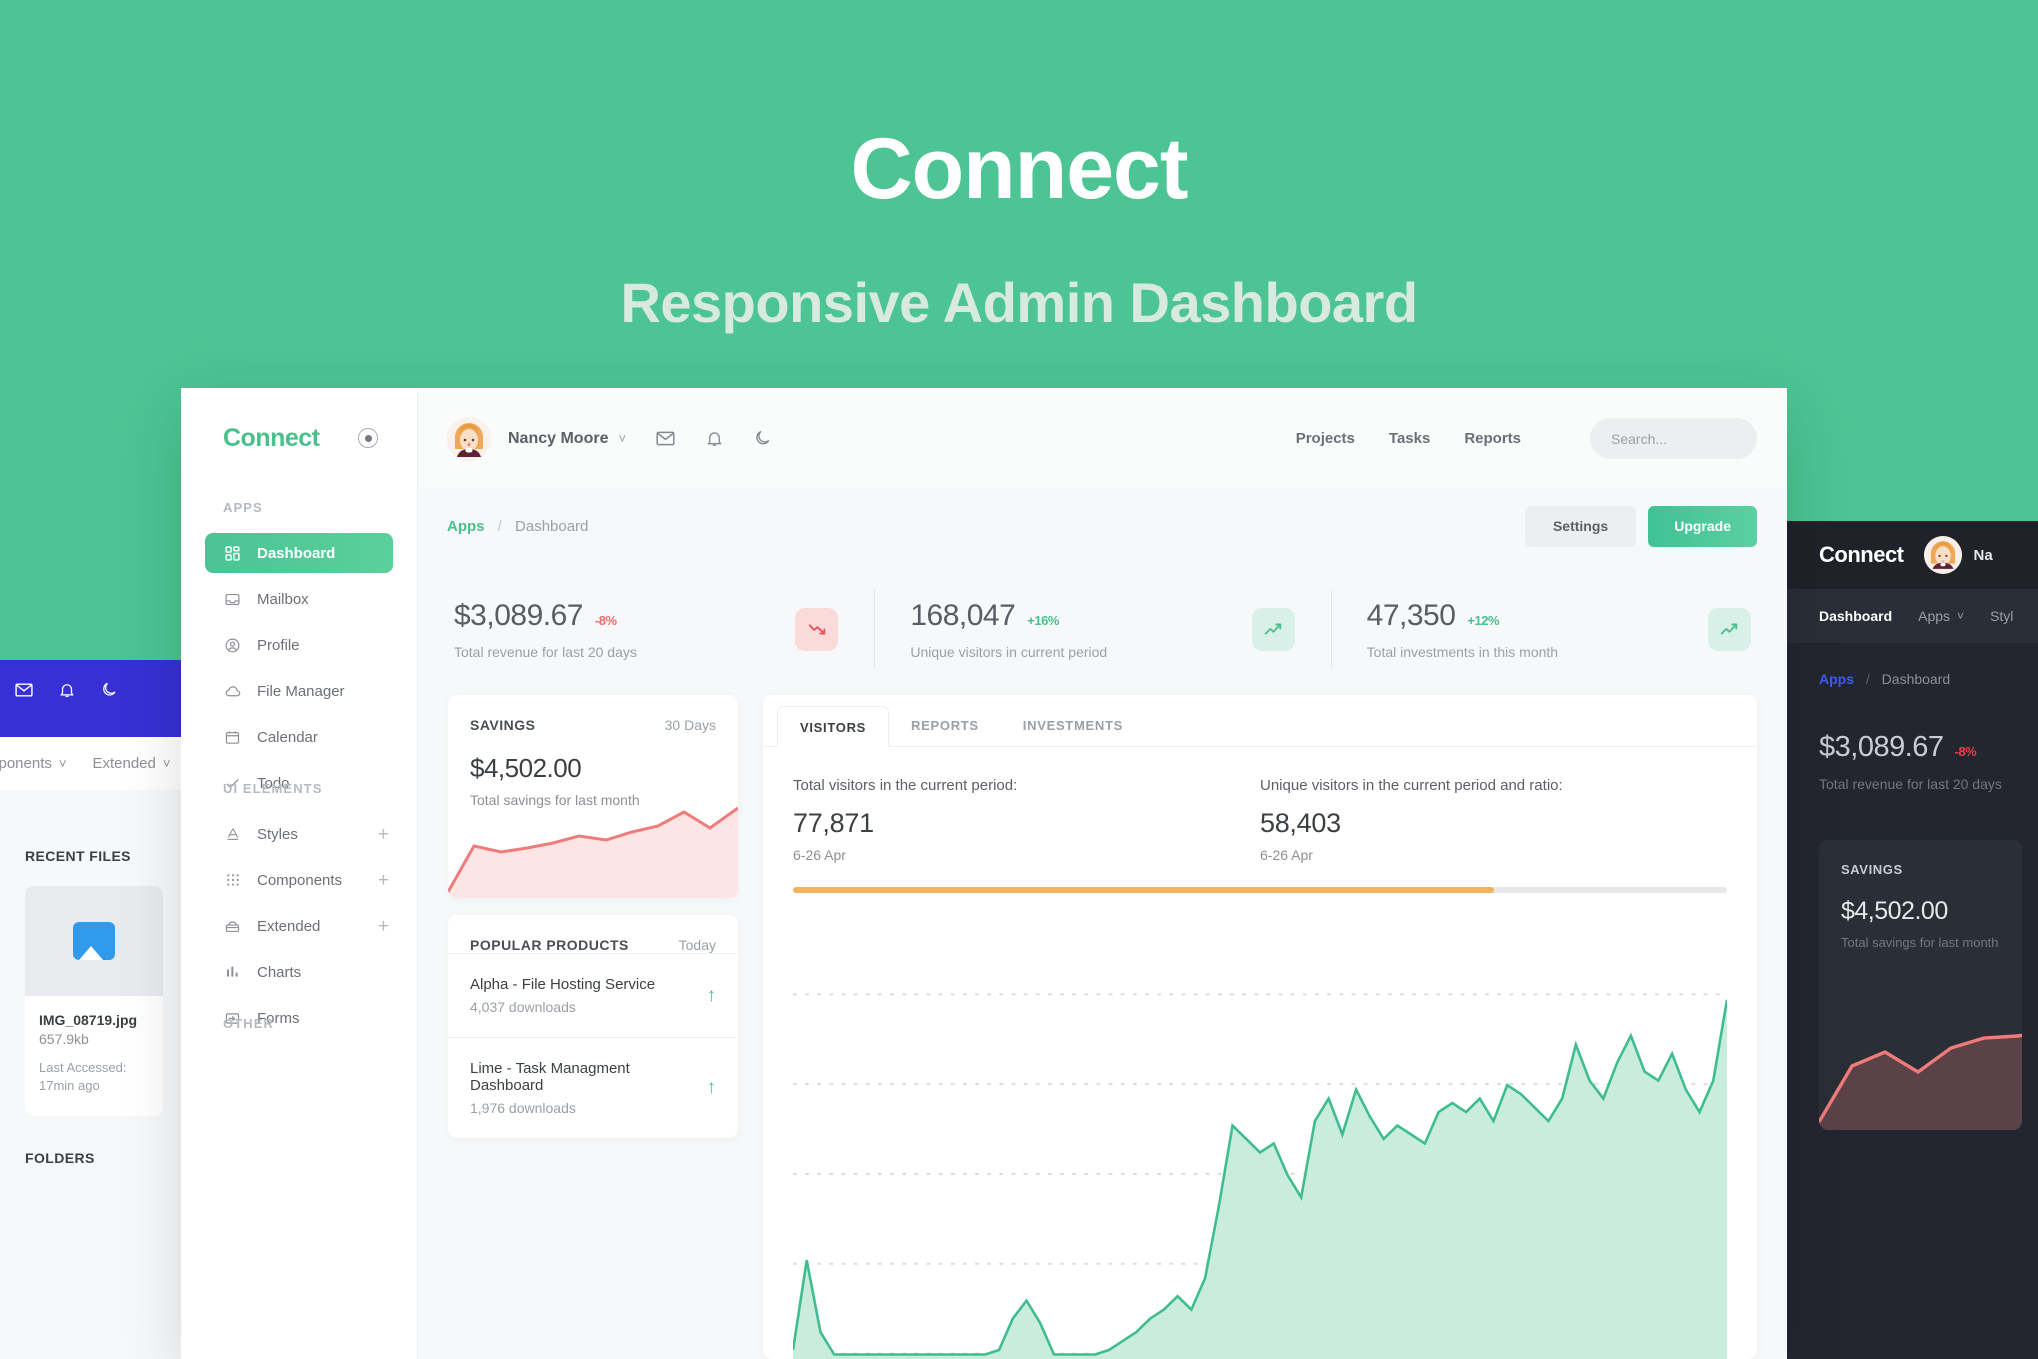 The image size is (2038, 1359). I want to click on file-thumbnail, so click(94, 941).